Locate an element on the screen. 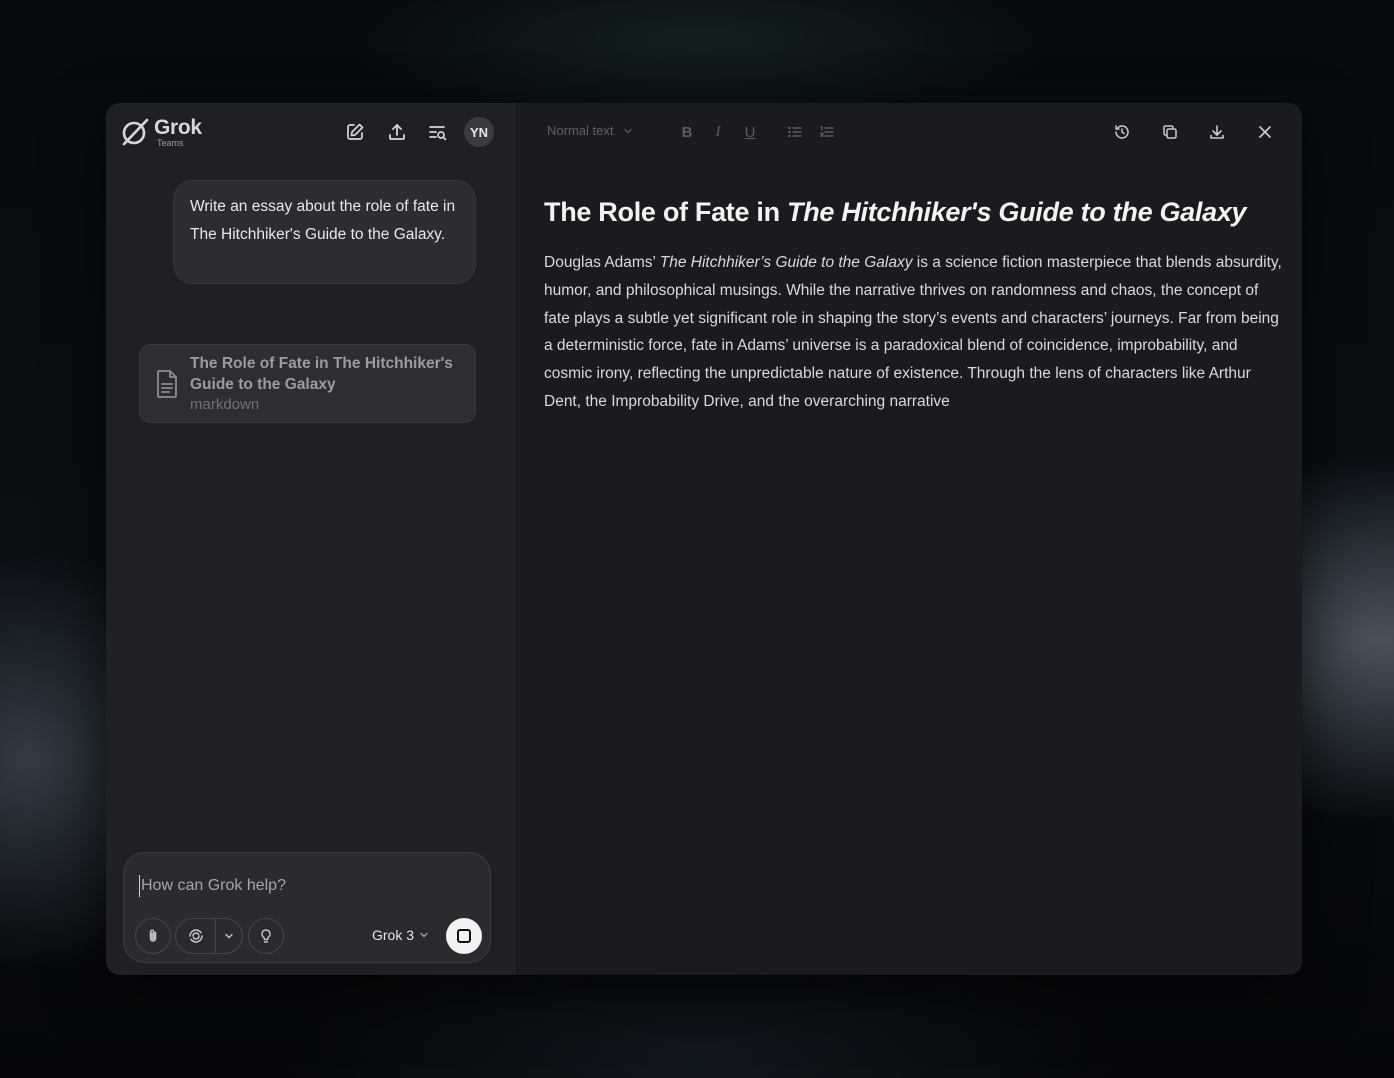 The image size is (1394, 1078). deepsearch-icon is located at coordinates (195, 936).